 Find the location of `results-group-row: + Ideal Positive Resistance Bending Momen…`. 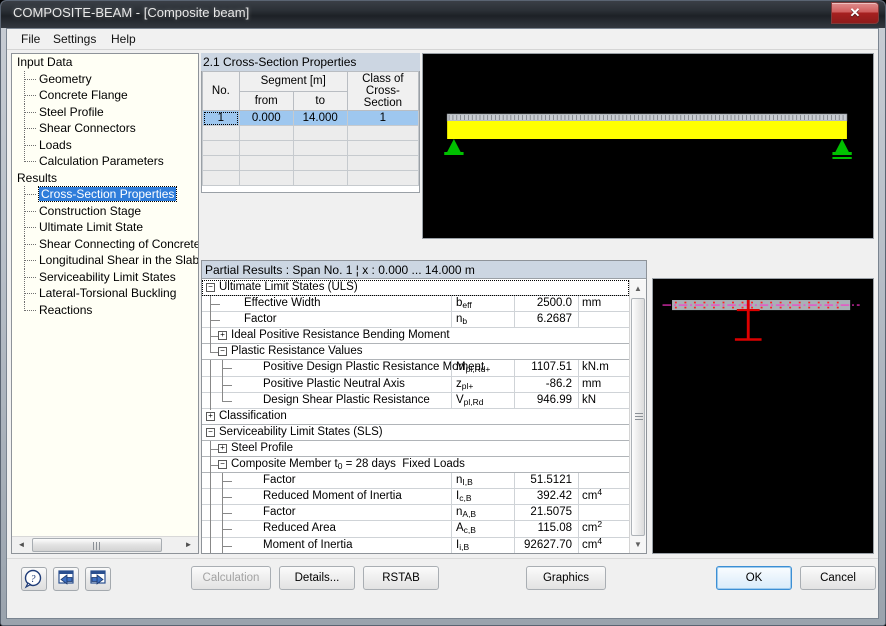

results-group-row: + Ideal Positive Resistance Bending Momen… is located at coordinates (415, 337).